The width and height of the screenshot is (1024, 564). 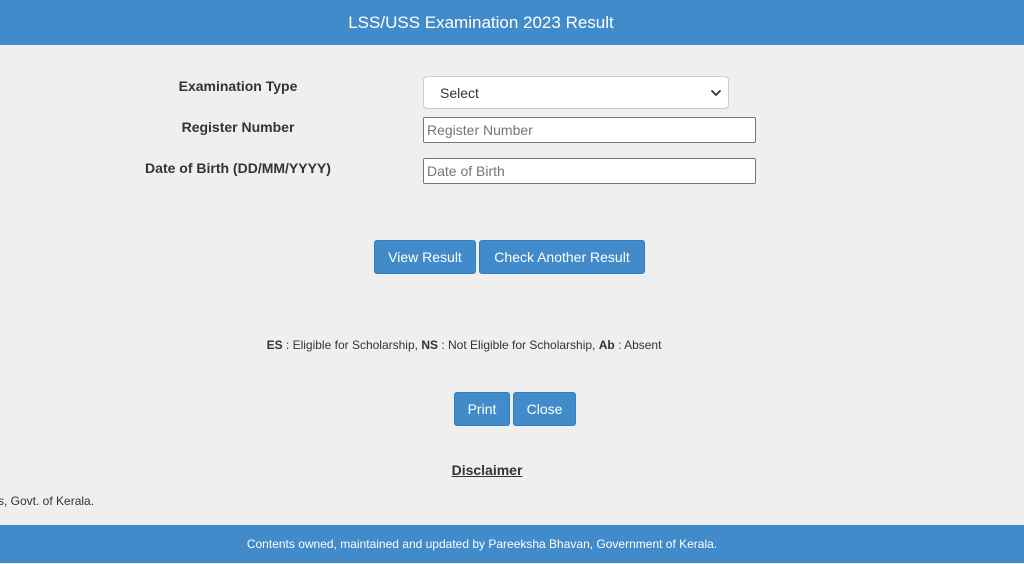 What do you see at coordinates (487, 470) in the screenshot?
I see `disclaimer-heading: Disclaimer` at bounding box center [487, 470].